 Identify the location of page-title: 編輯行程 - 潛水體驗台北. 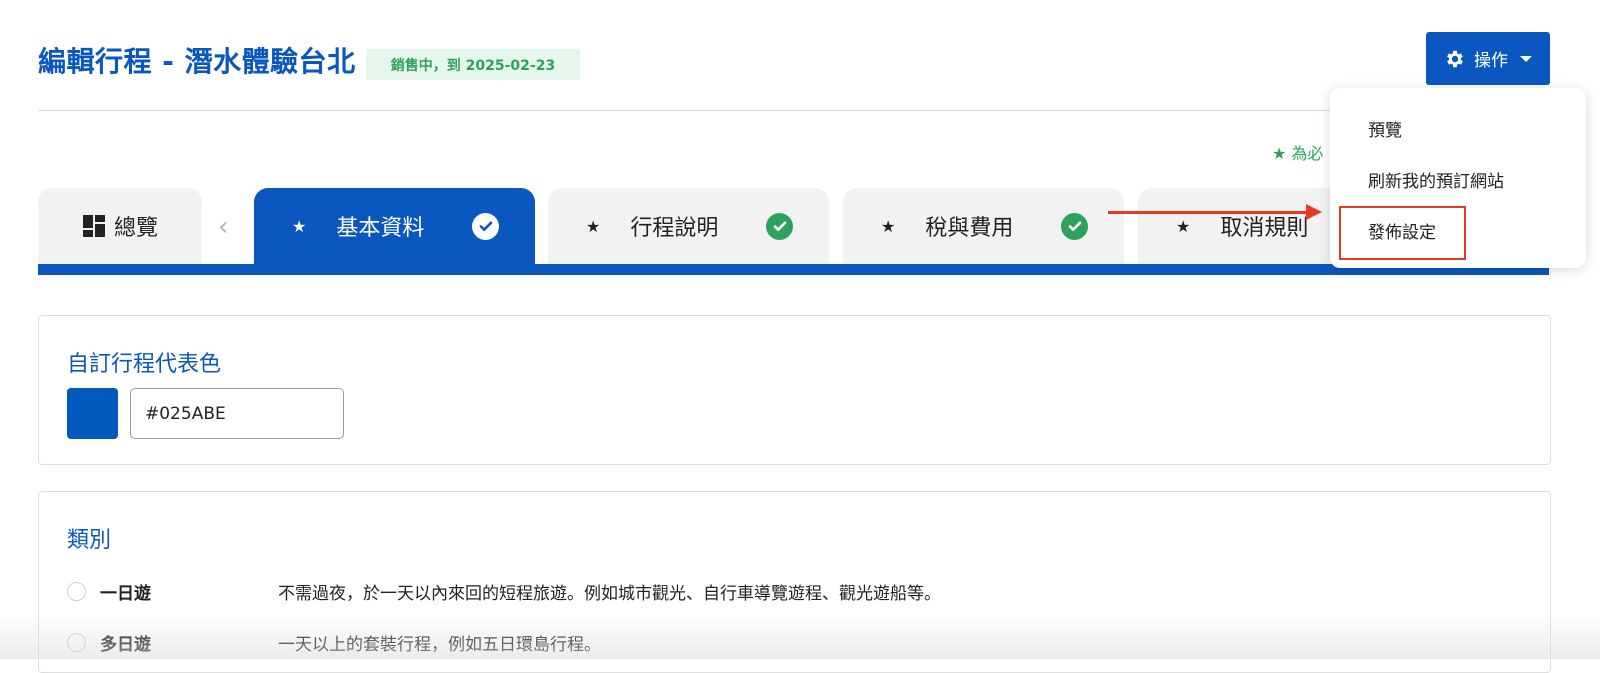
(197, 61).